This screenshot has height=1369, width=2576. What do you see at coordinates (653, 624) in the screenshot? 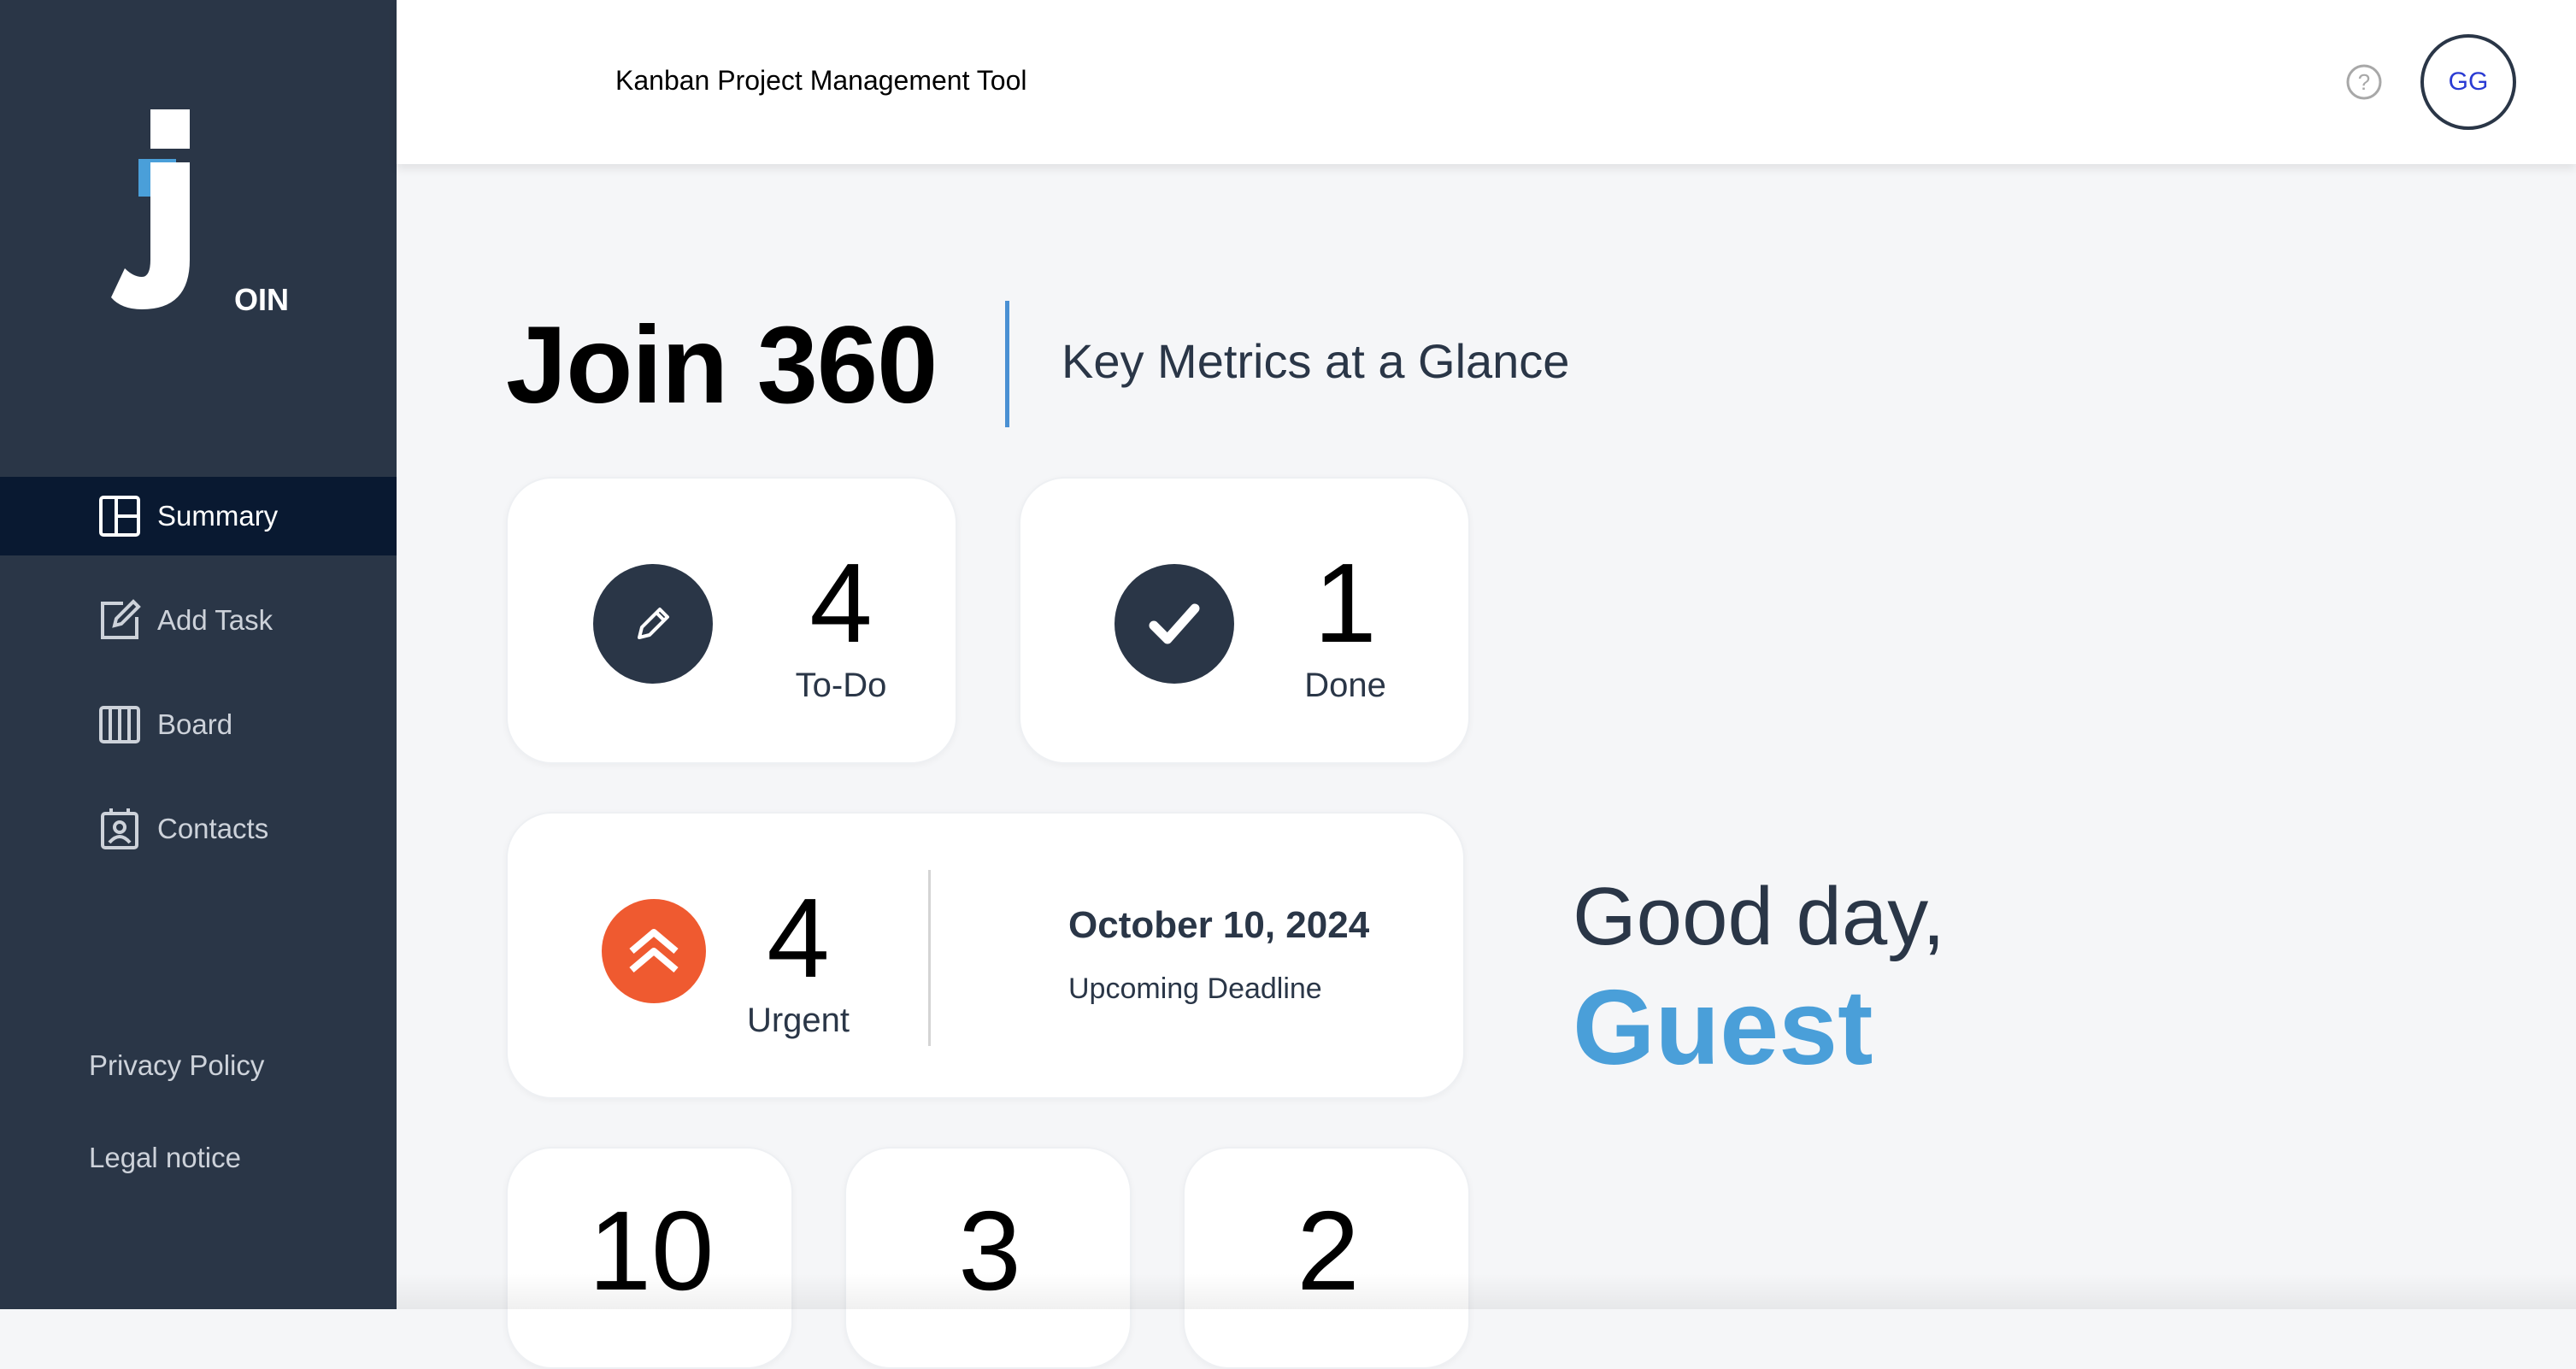
I see `pencil-icon` at bounding box center [653, 624].